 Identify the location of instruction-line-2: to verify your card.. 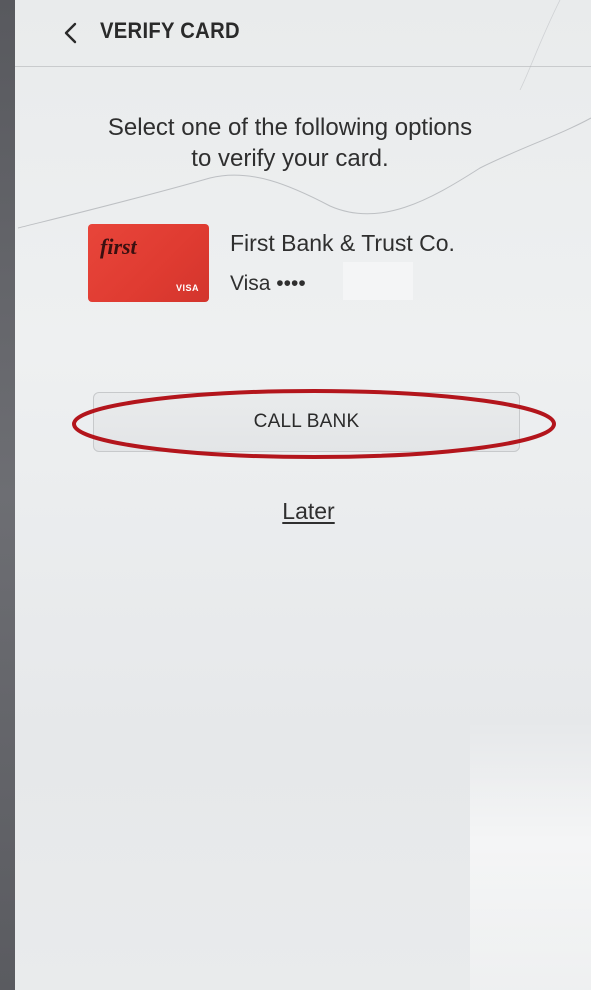
(290, 158).